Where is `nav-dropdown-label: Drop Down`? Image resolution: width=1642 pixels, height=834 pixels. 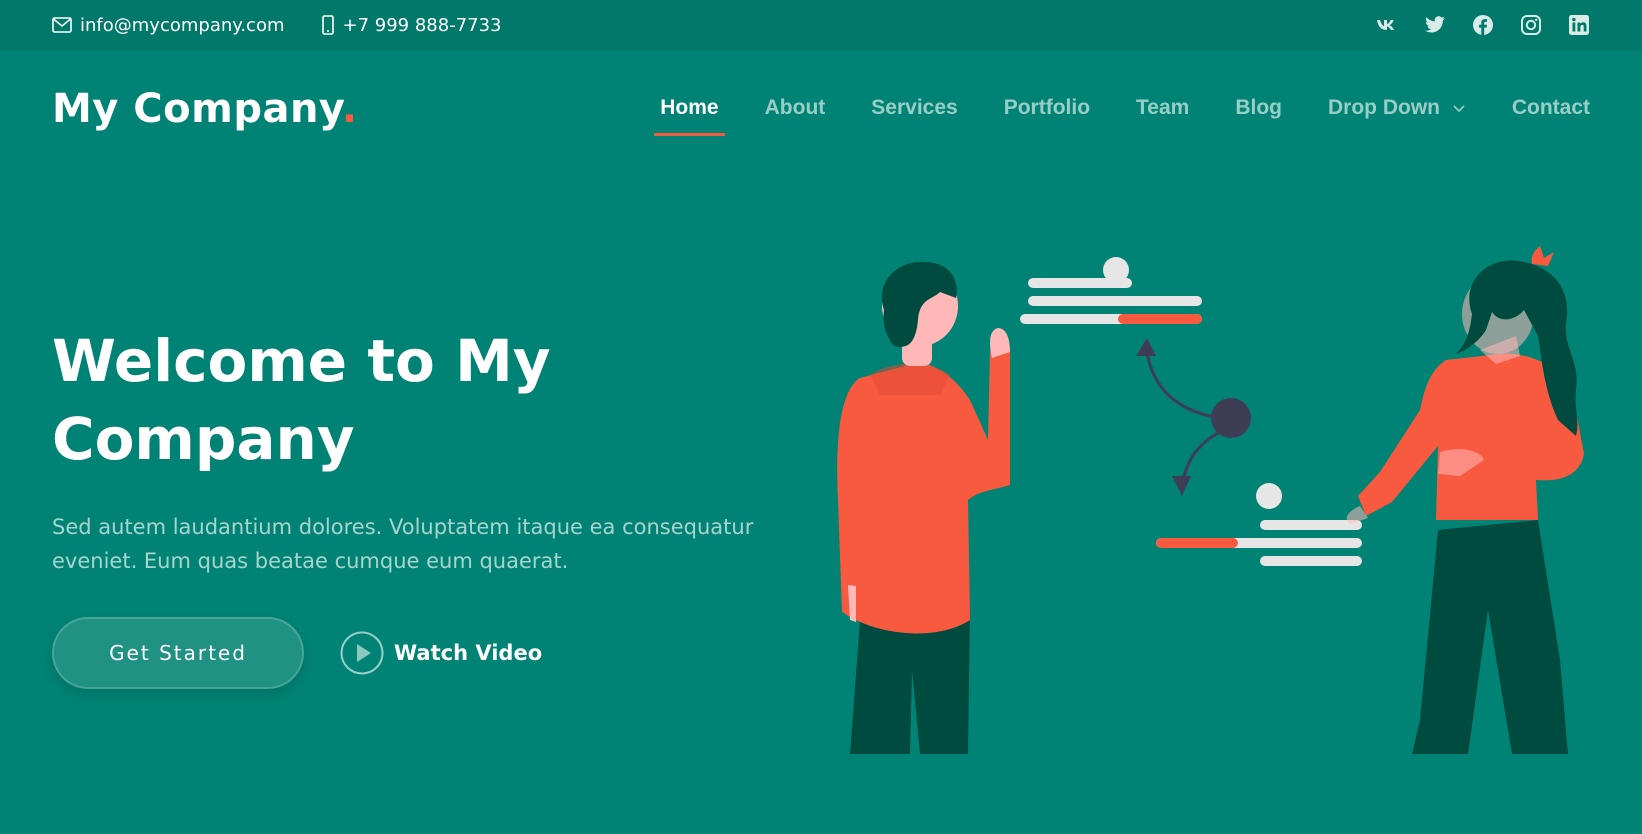 nav-dropdown-label: Drop Down is located at coordinates (1384, 107).